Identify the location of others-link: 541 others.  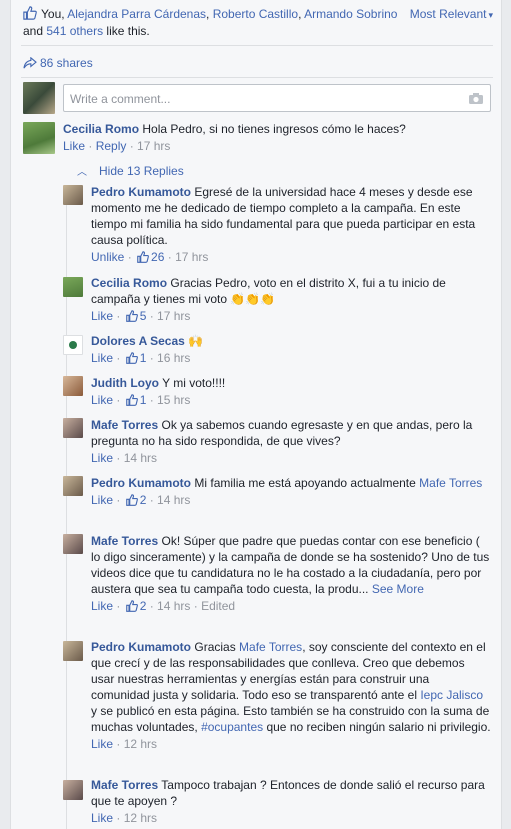
(74, 31).